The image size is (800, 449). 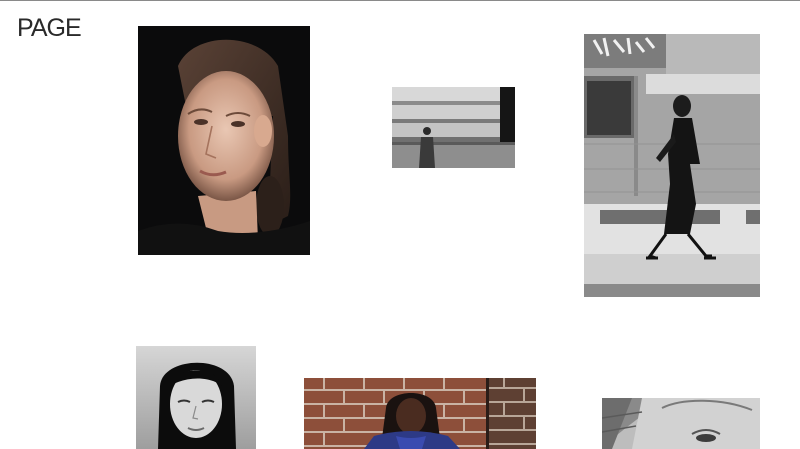 I want to click on site-logo: PAGE, so click(x=49, y=28).